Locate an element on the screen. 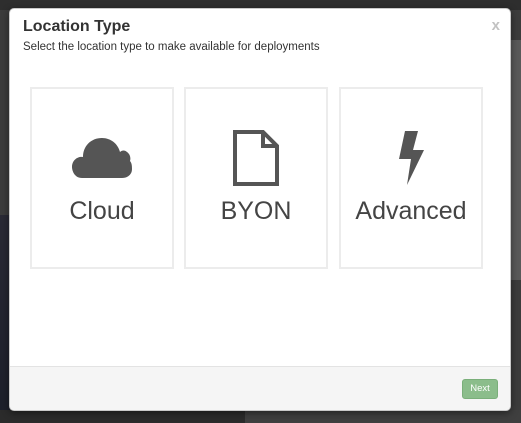 The width and height of the screenshot is (521, 423). modal-footer: Next is located at coordinates (260, 388).